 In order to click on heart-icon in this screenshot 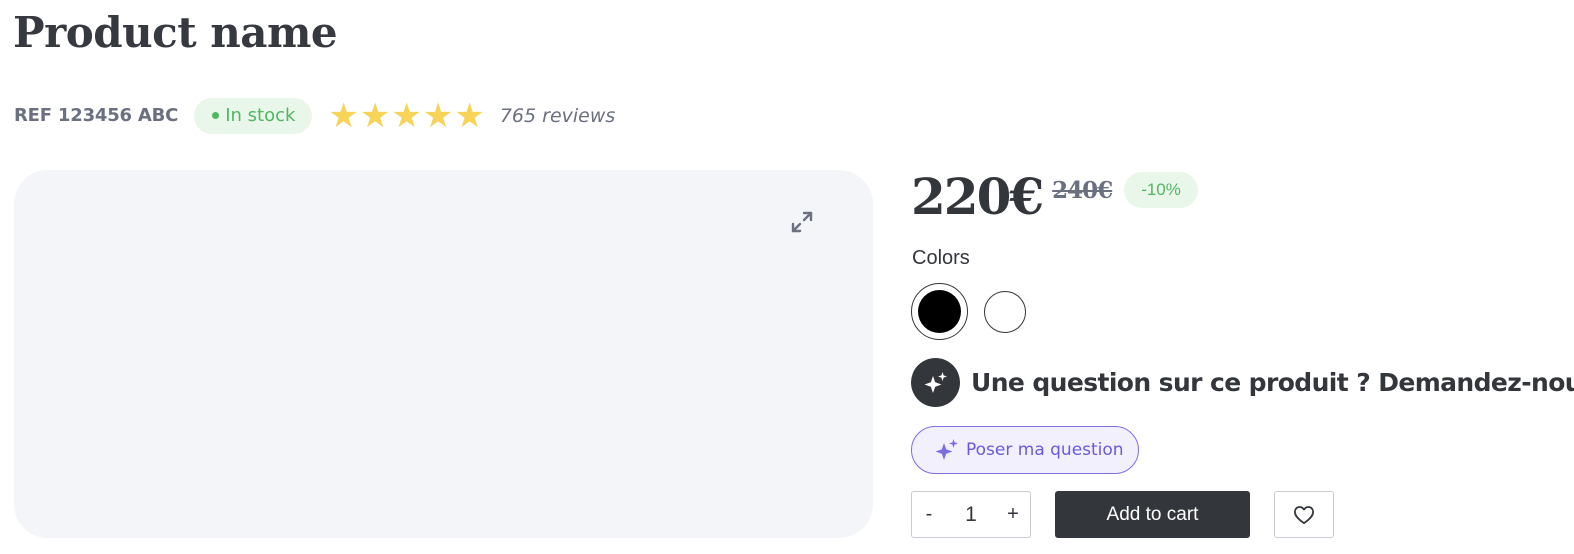, I will do `click(1303, 514)`.